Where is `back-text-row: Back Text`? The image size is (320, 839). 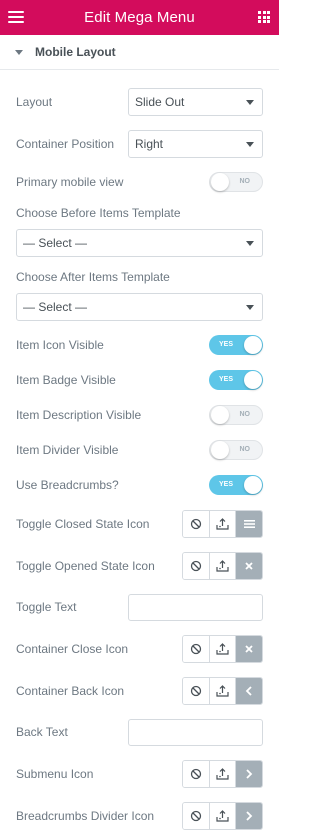 back-text-row: Back Text is located at coordinates (139, 732).